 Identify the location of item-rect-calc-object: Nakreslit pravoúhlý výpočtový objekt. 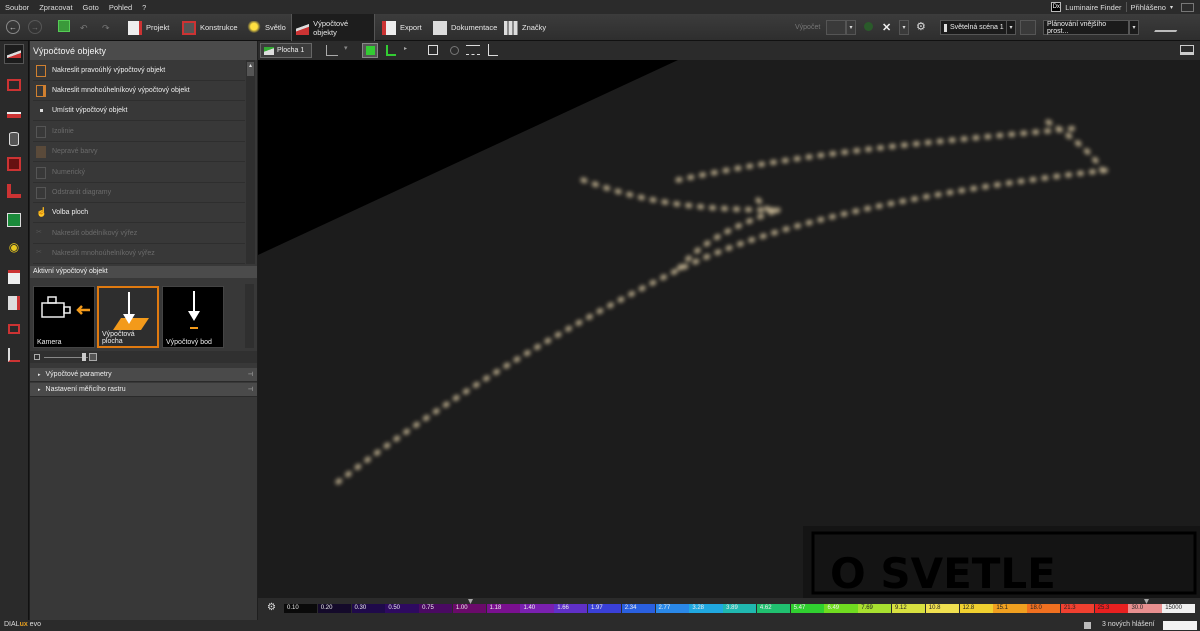
(139, 71).